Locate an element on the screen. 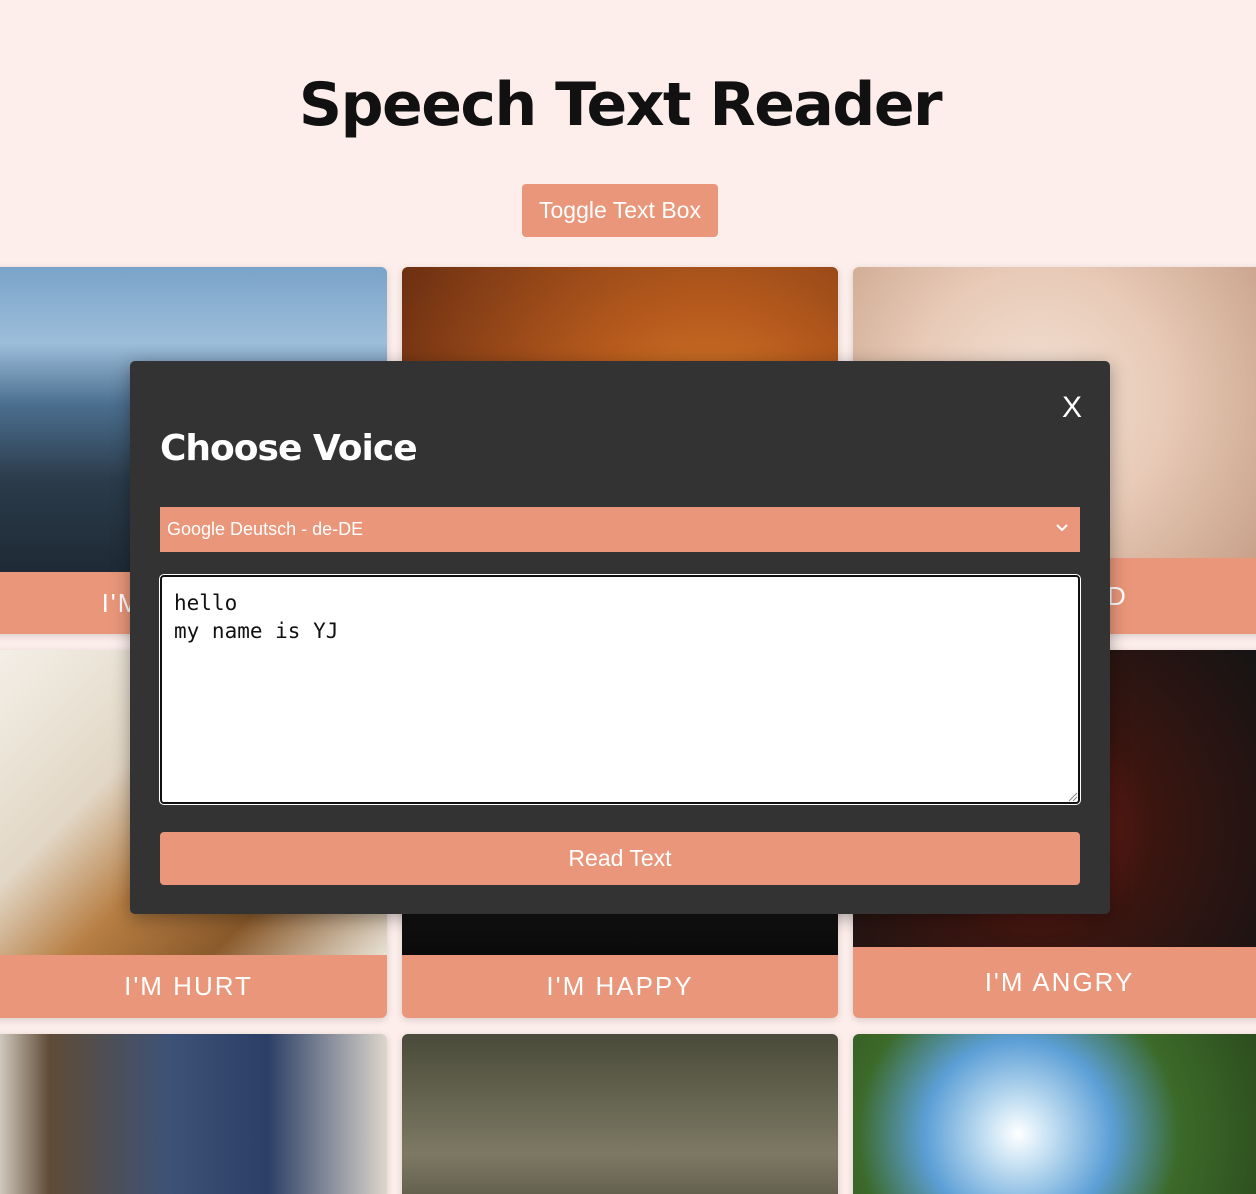 The height and width of the screenshot is (1194, 1256). card-label: I'M ANGRY is located at coordinates (1054, 982).